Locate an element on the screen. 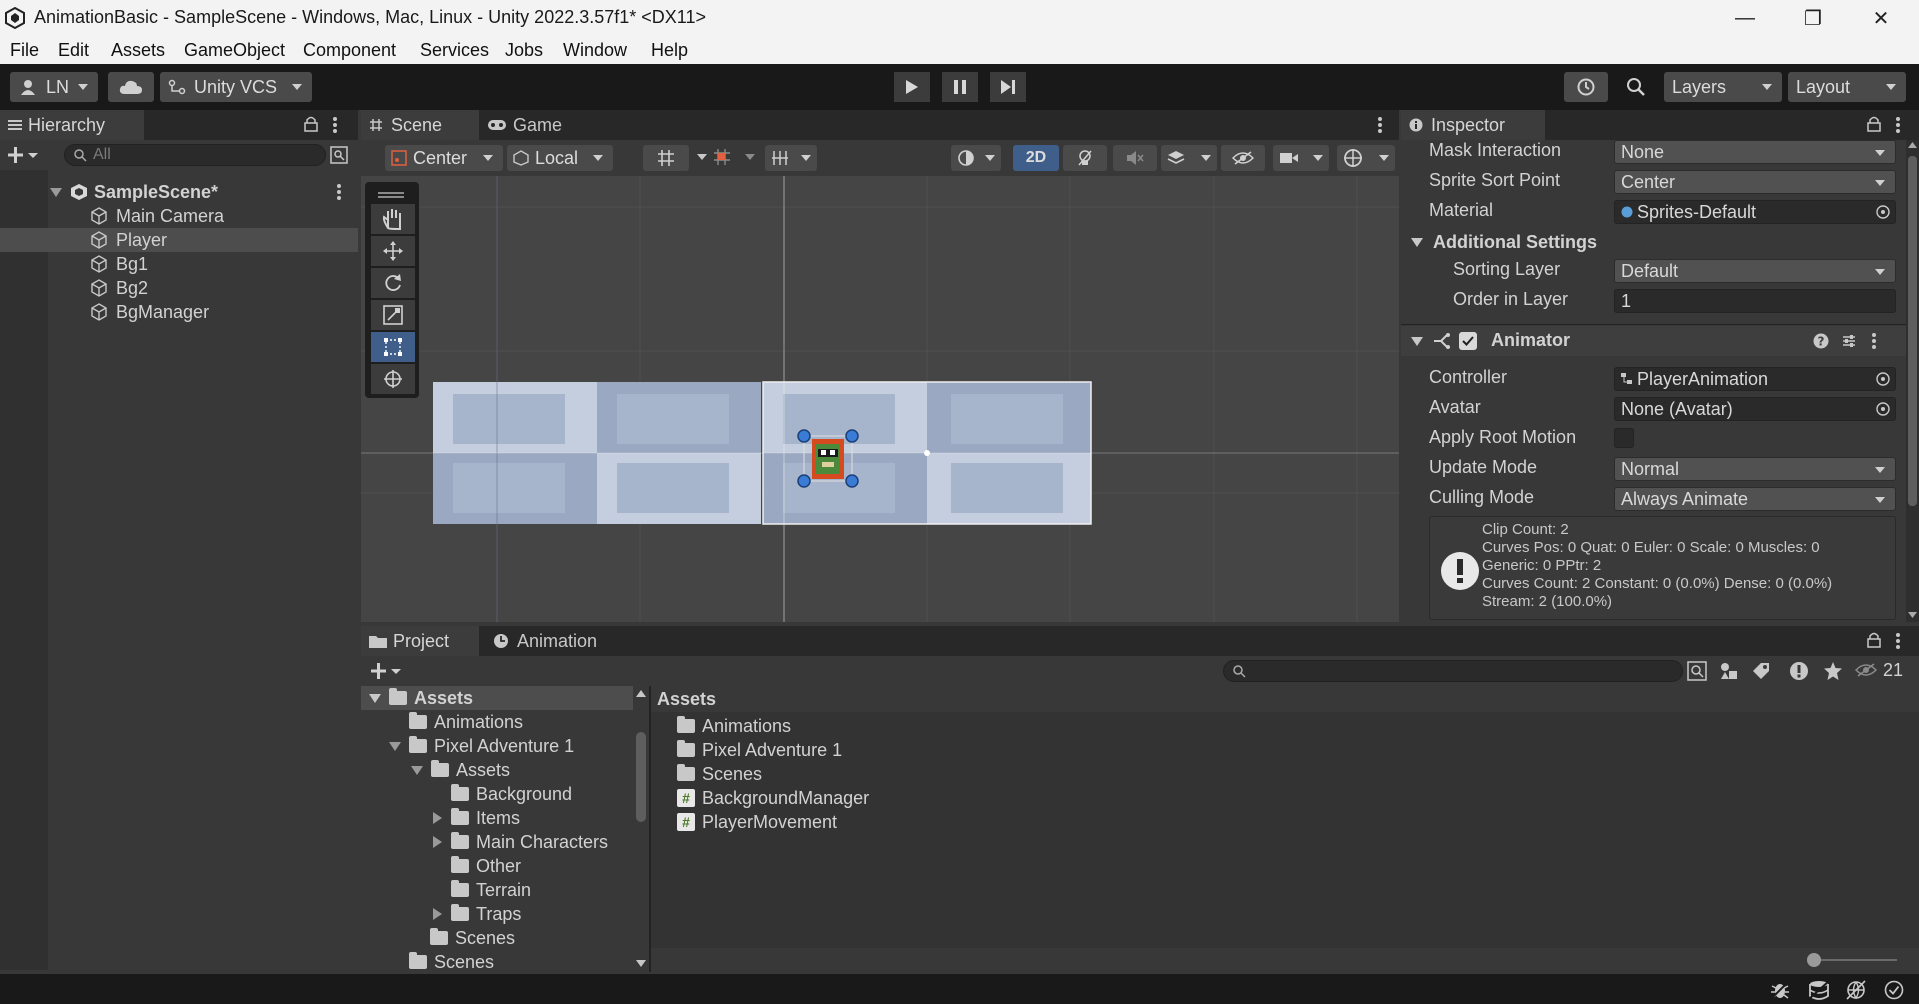  layers-dropdown: Layers is located at coordinates (1723, 87).